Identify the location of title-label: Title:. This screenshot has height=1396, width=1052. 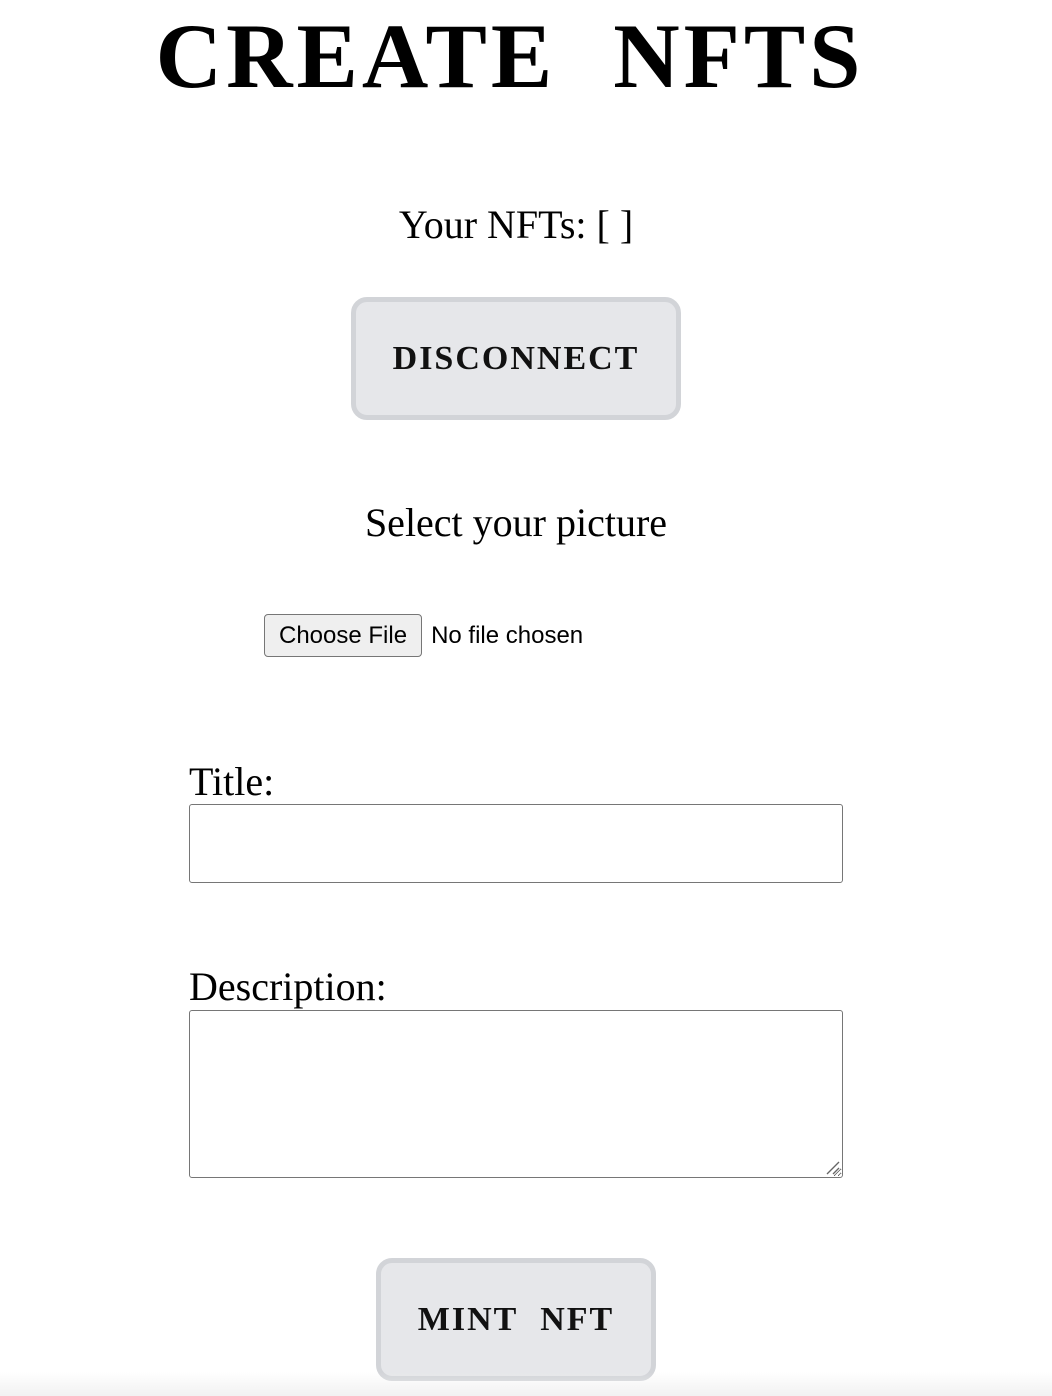
(232, 781).